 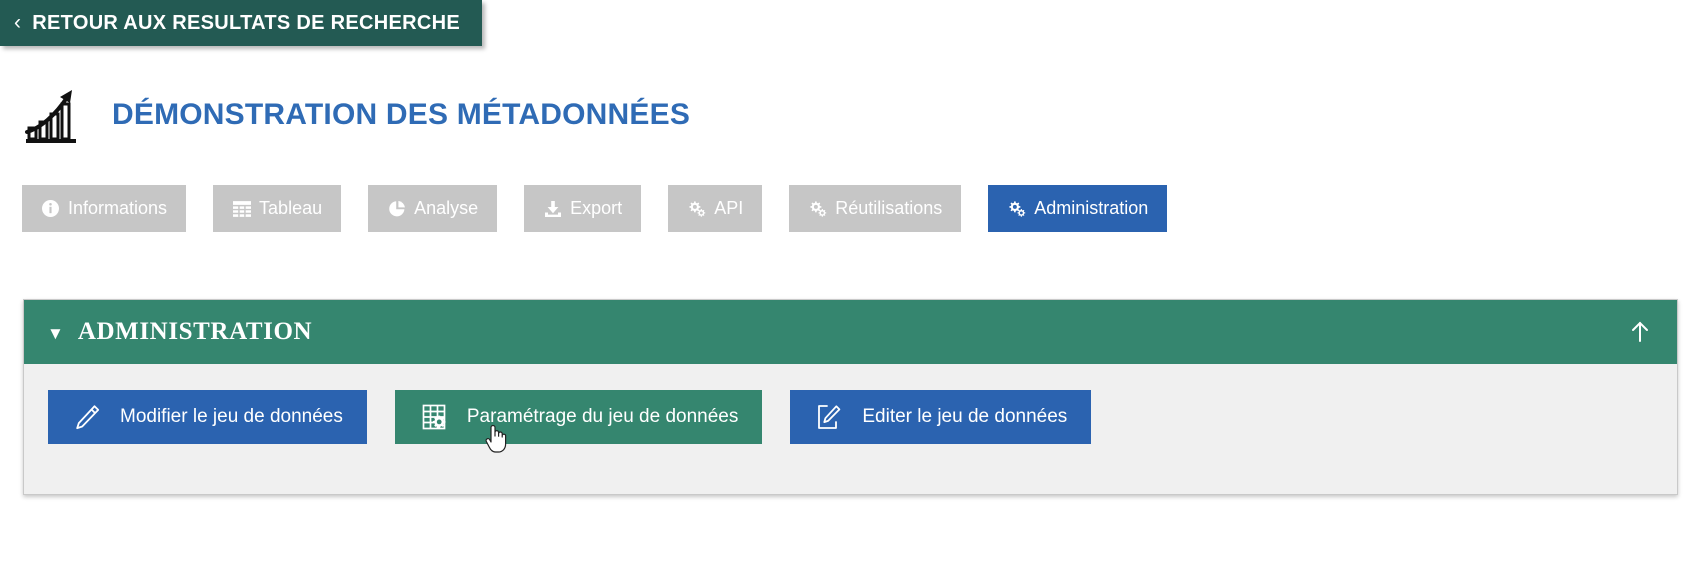 I want to click on administration-panel-title: ADMINISTRATION, so click(x=195, y=331).